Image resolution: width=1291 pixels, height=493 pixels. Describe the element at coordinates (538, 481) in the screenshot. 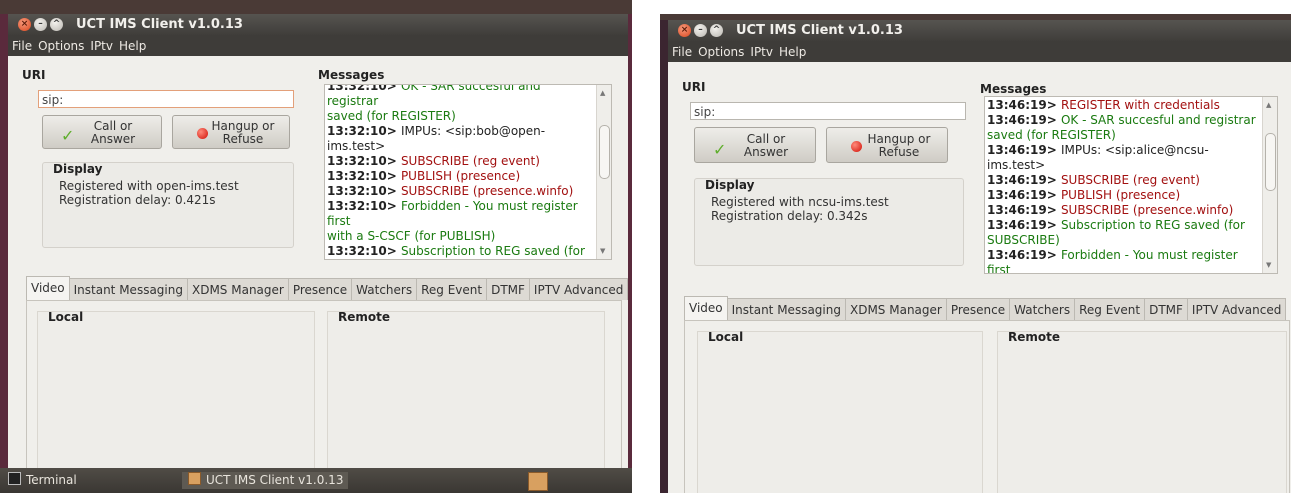

I see `show-desktop-icon` at that location.